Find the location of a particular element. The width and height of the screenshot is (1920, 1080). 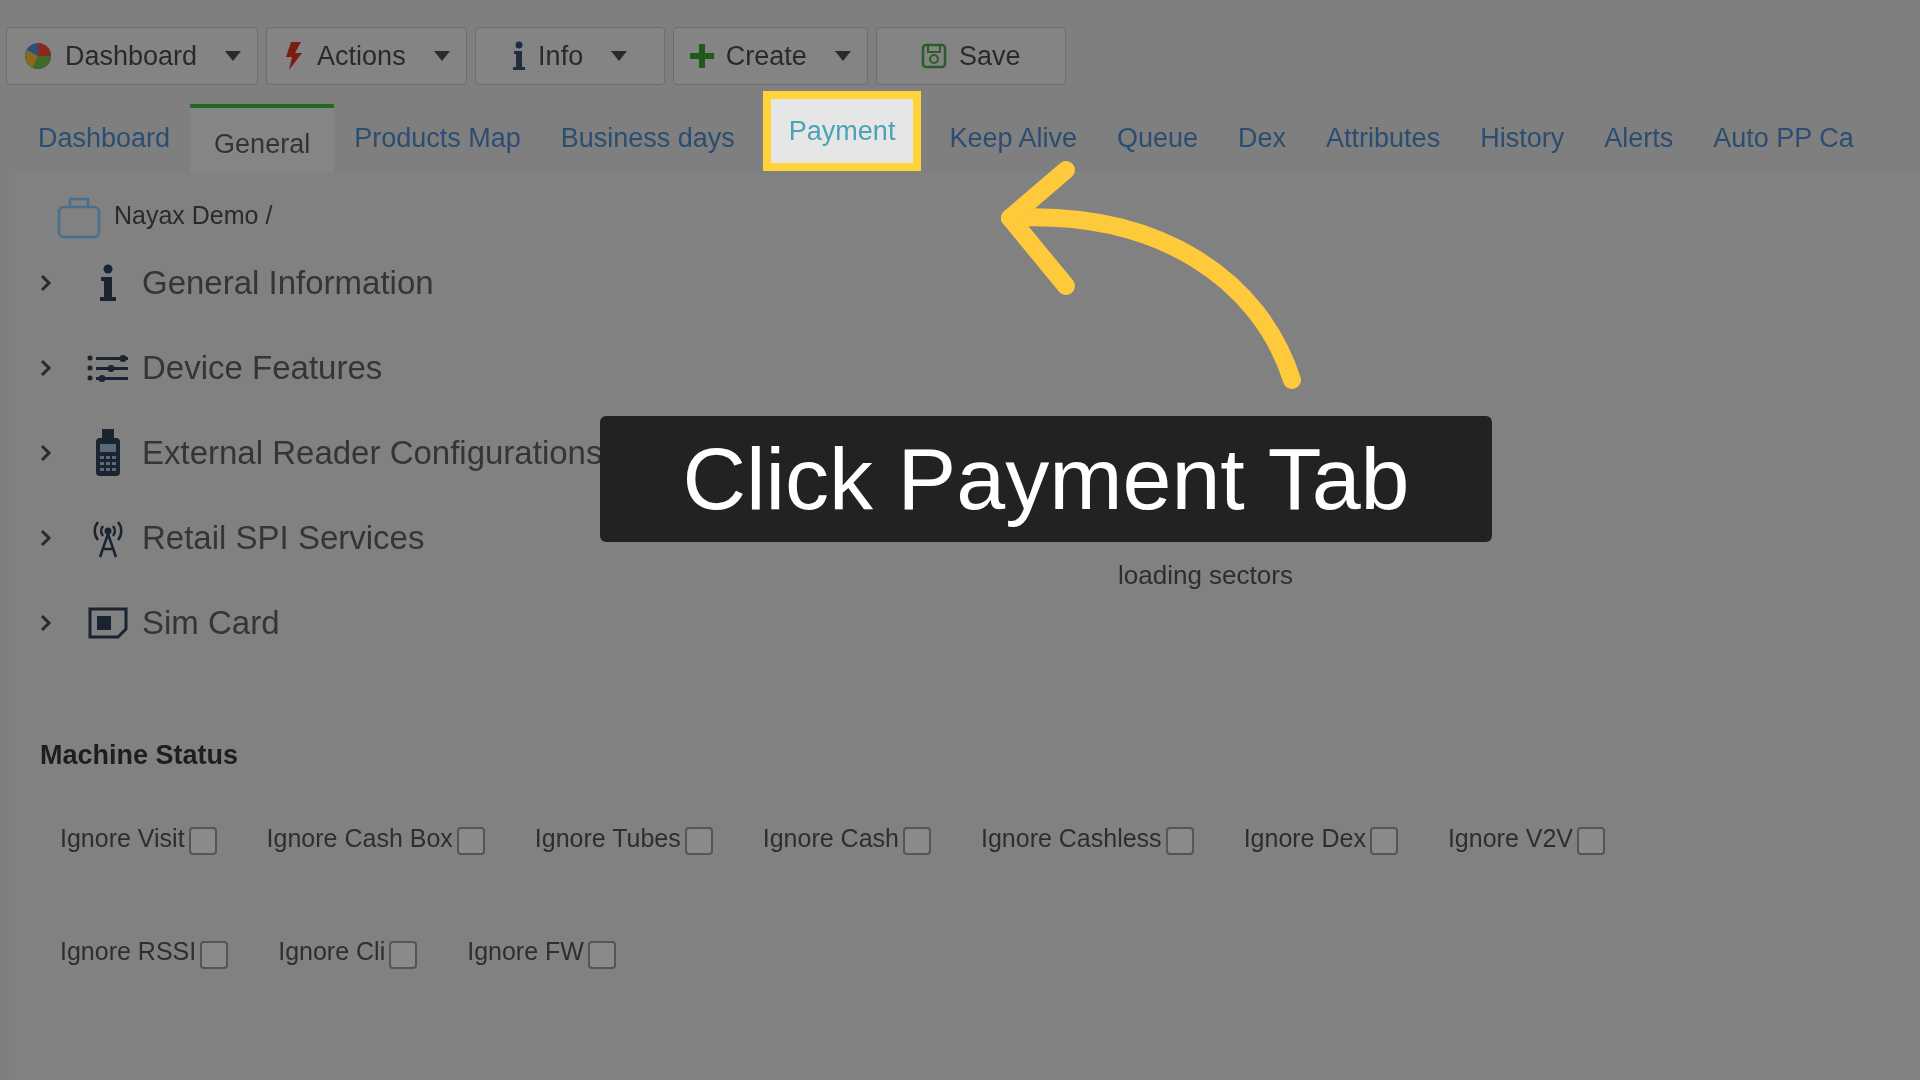

checkbox-label: Ignore Tubes is located at coordinates (623, 838).